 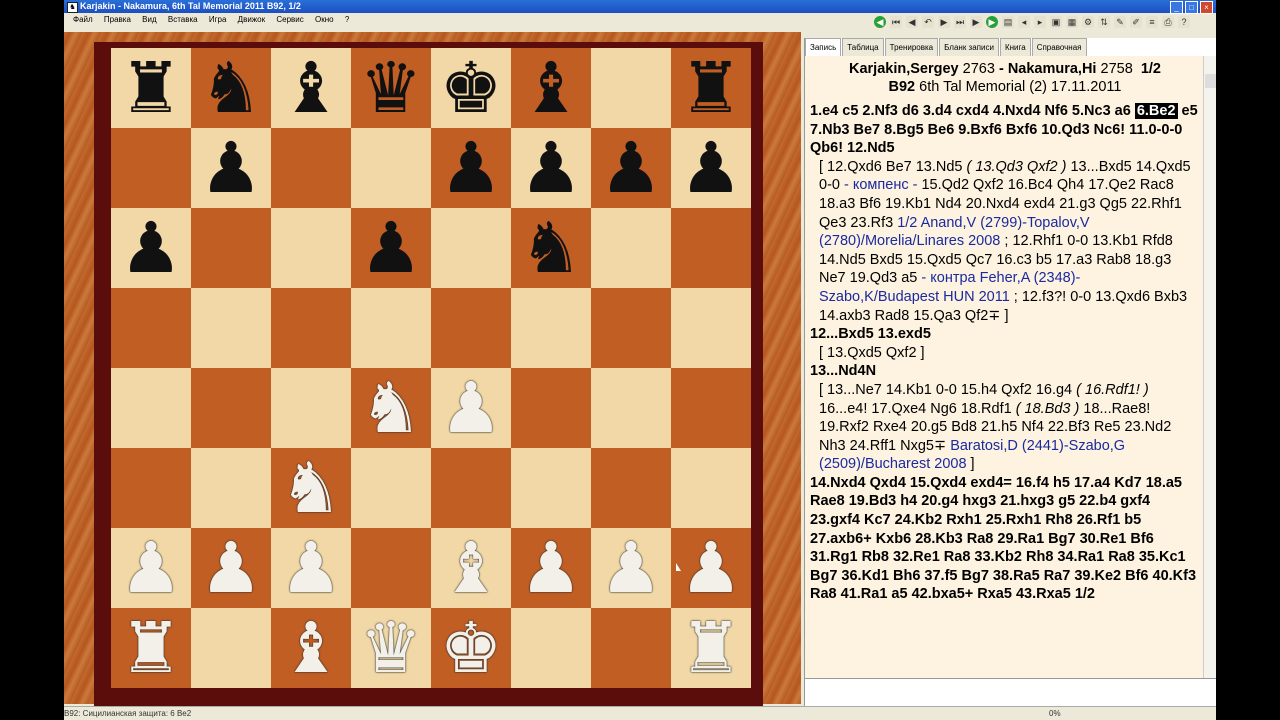 I want to click on forward-icon: ▶, so click(x=944, y=22).